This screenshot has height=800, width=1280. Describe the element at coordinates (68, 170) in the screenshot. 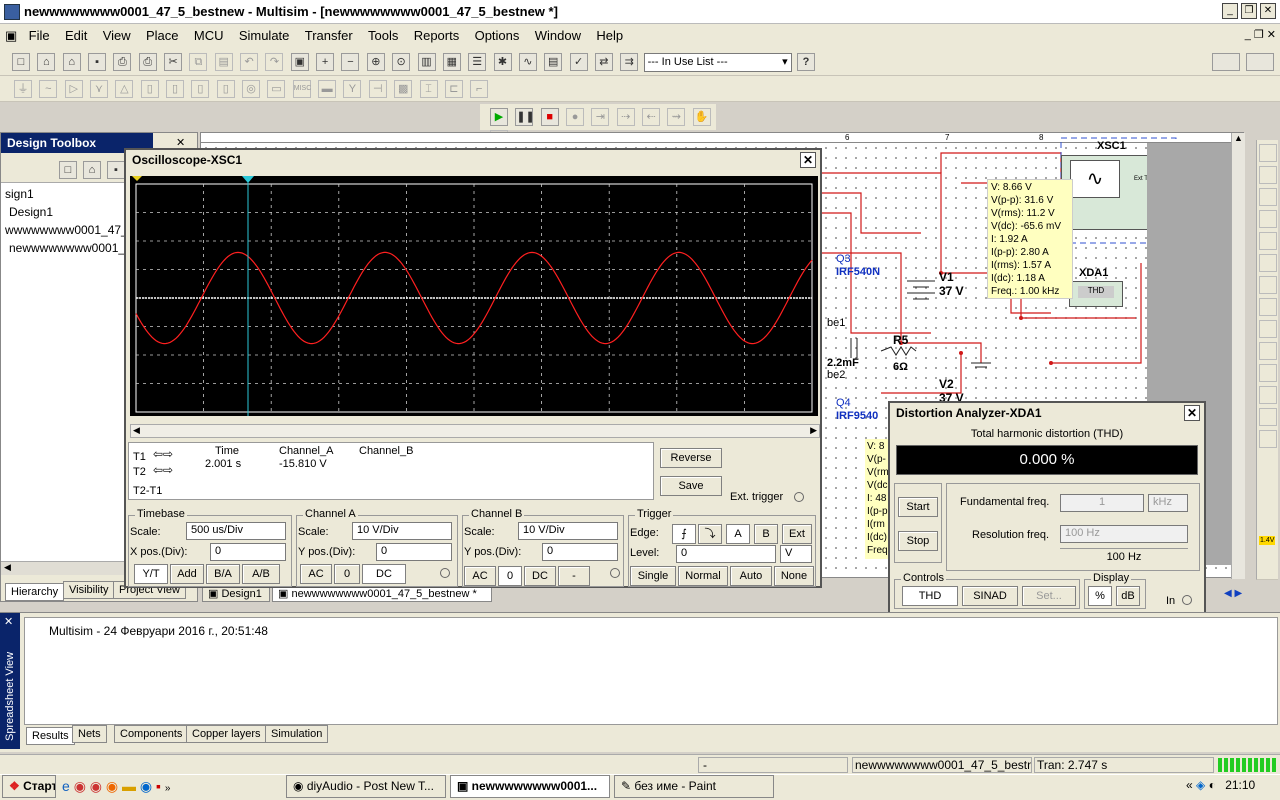

I see `toolbox-new-icon: □` at that location.